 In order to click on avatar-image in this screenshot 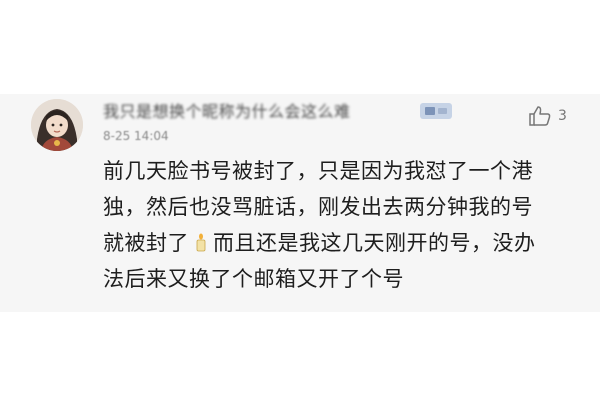, I will do `click(57, 125)`.